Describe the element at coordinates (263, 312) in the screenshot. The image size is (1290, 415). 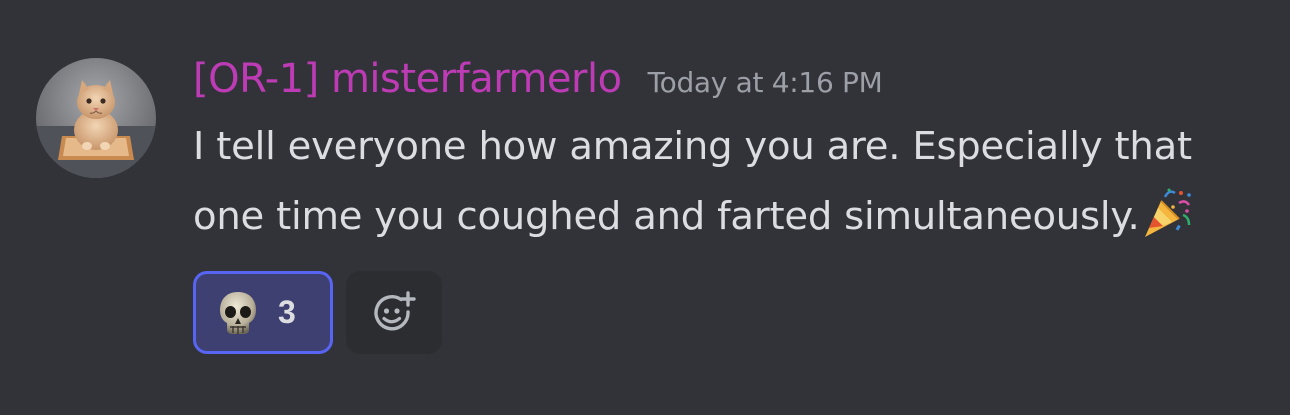
I see `reaction-skull-button: 3` at that location.